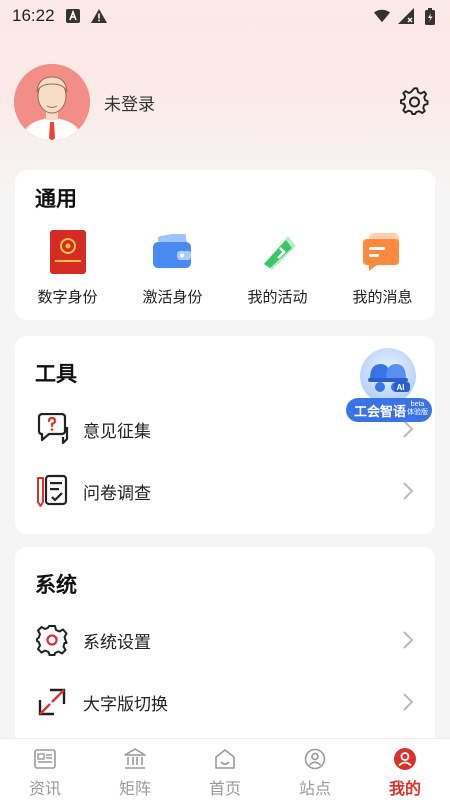 This screenshot has height=800, width=450. Describe the element at coordinates (314, 789) in the screenshot. I see `tab-site-label: 站点` at that location.